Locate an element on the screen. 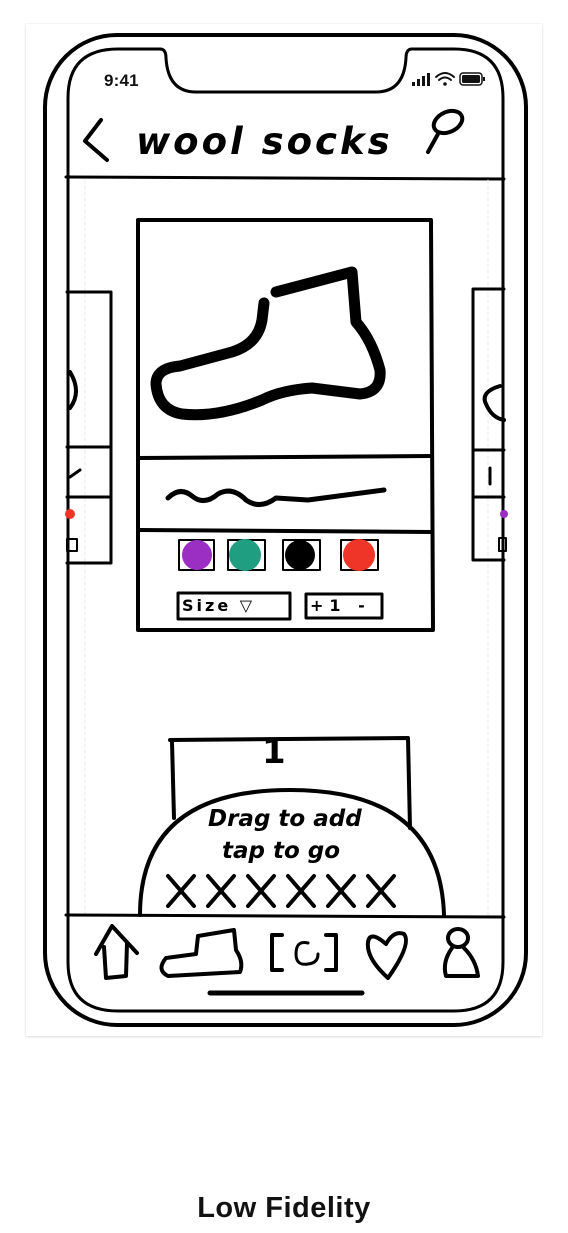 This screenshot has height=1233, width=568. quantity-stepper-label: +1 - is located at coordinates (340, 605).